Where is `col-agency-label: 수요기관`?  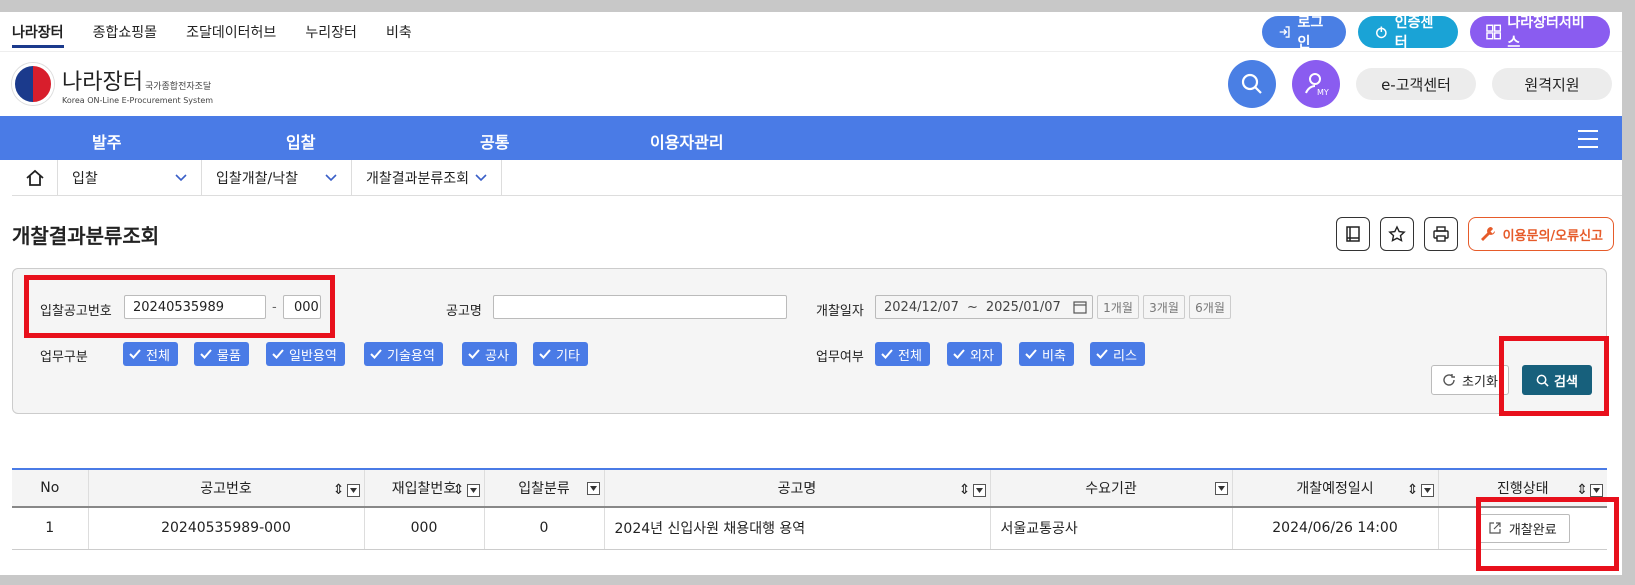
col-agency-label: 수요기관 is located at coordinates (1111, 489).